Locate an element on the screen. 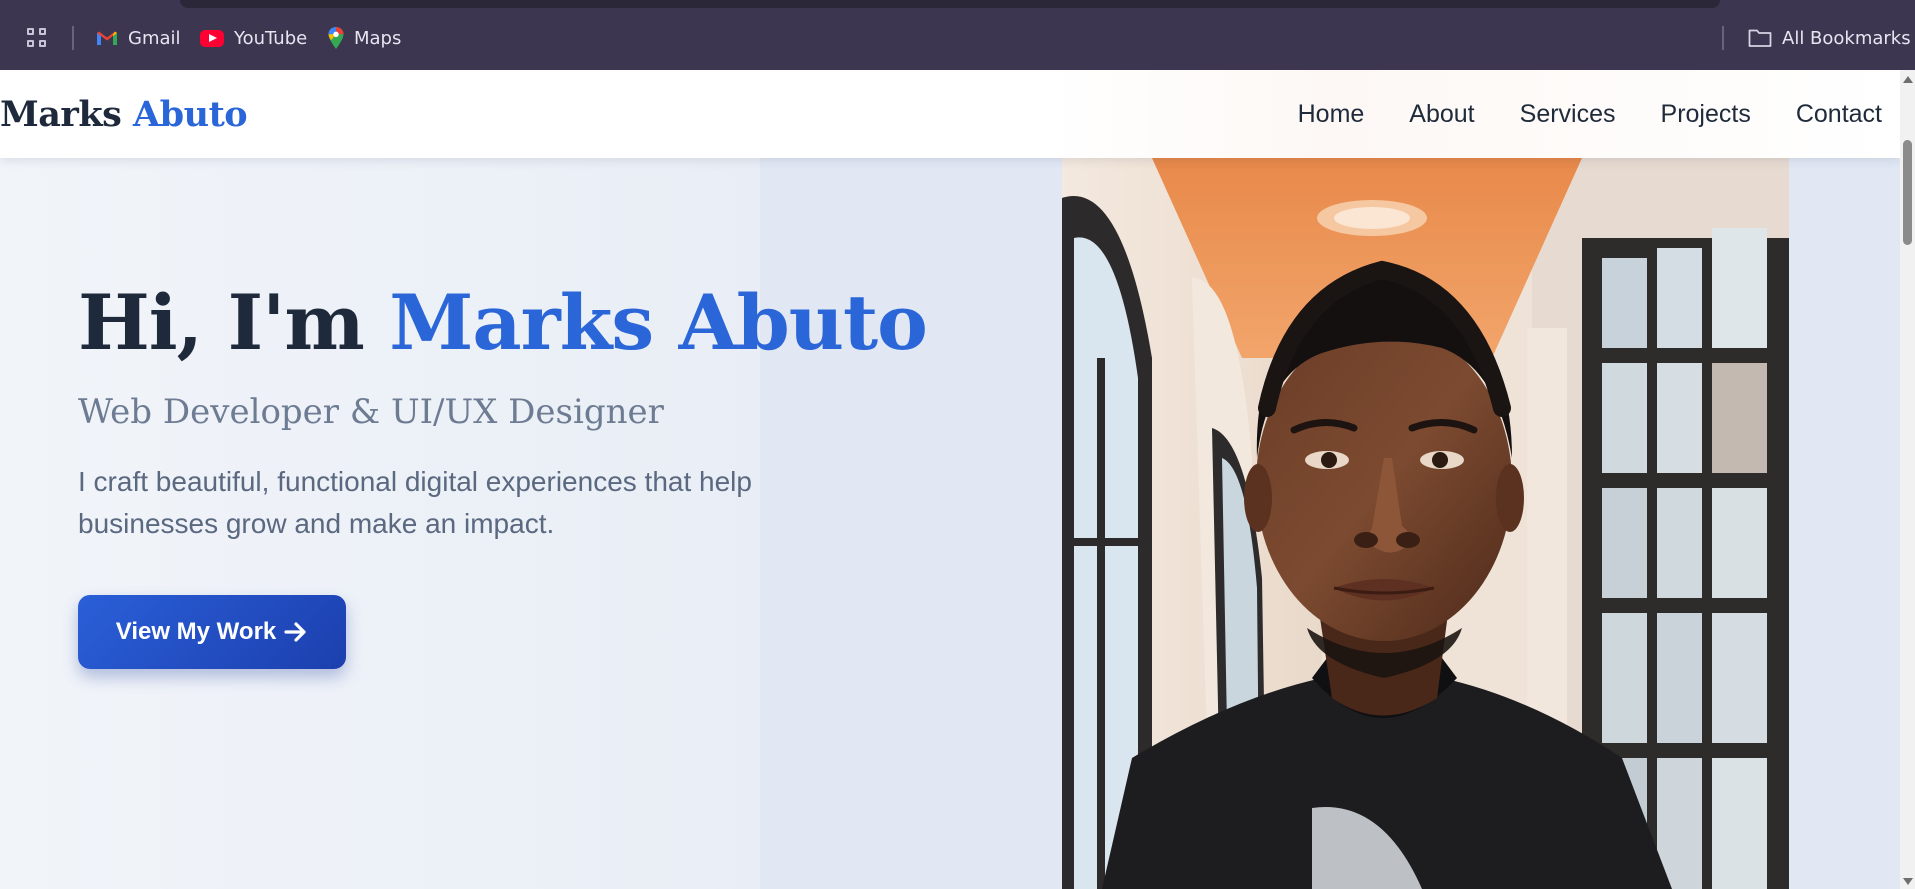 The width and height of the screenshot is (1915, 889). site-logo: Marks Abuto is located at coordinates (124, 114).